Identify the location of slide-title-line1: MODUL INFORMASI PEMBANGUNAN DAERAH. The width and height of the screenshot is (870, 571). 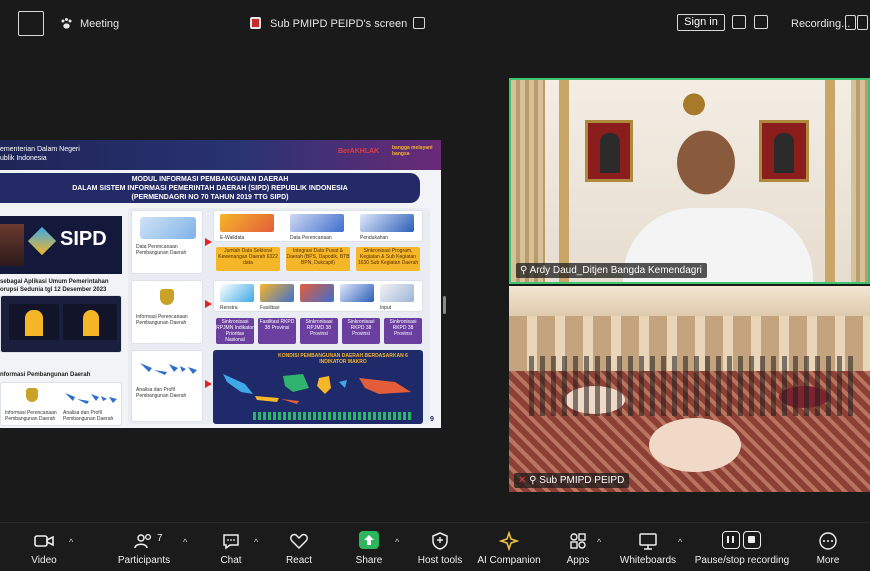
(210, 179).